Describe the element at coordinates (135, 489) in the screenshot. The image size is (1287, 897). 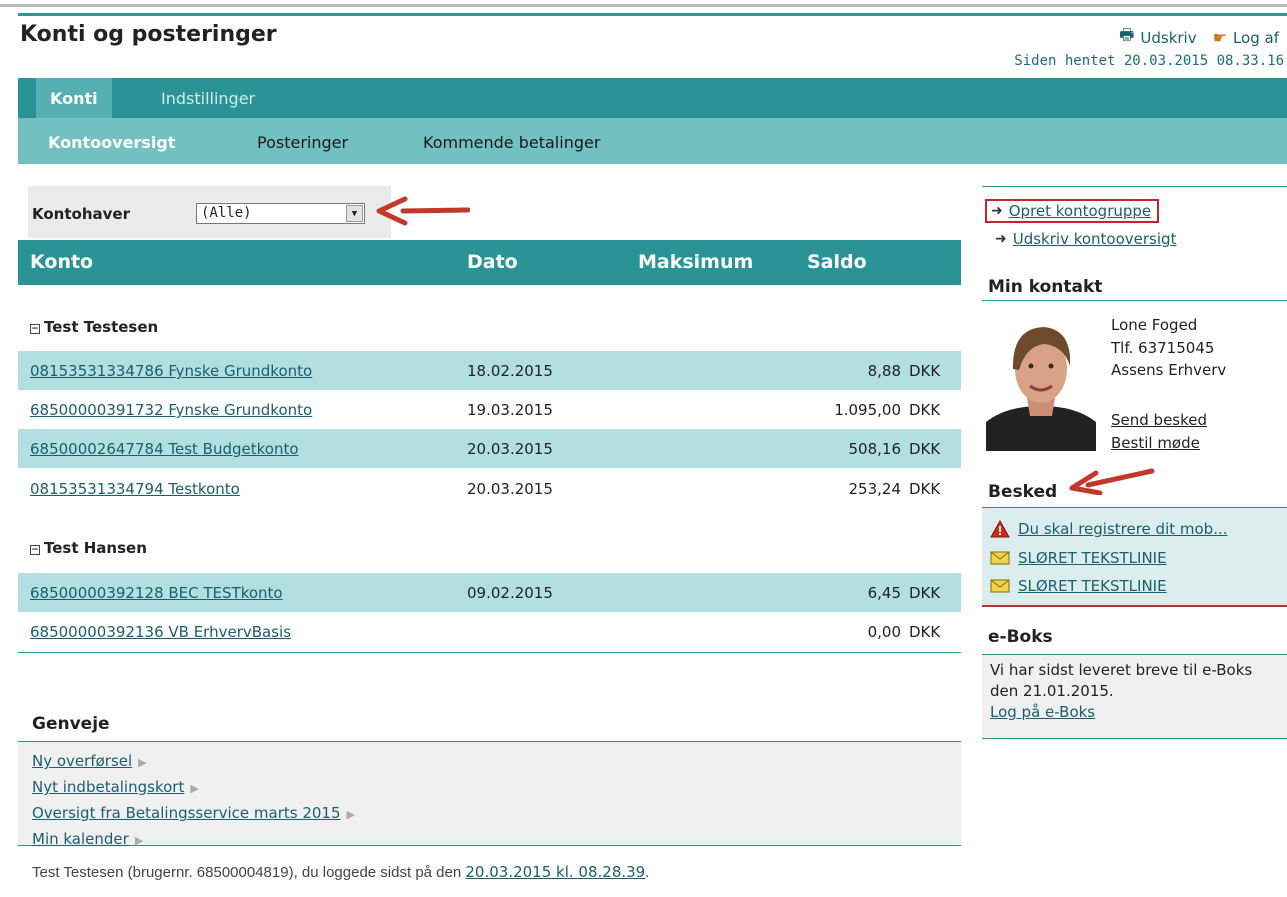
I see `account-link: 08153531334794 Testkonto` at that location.